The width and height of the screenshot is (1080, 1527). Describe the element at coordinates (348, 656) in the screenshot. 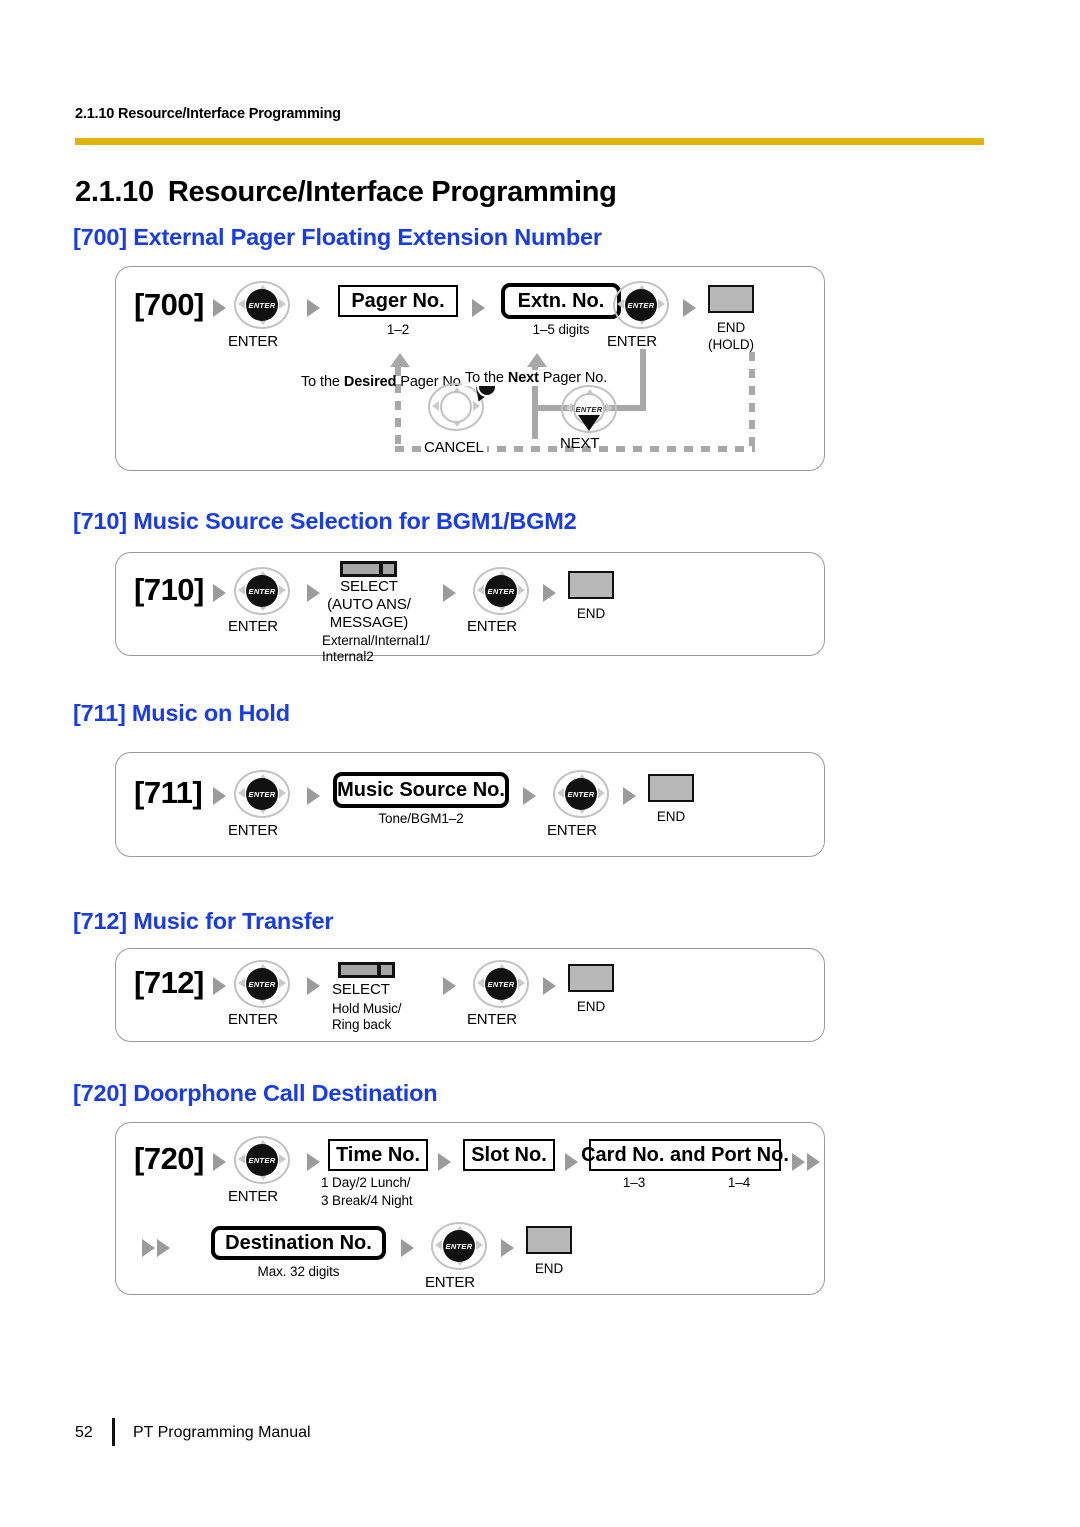

I see `select-options-line2: Internal2` at that location.